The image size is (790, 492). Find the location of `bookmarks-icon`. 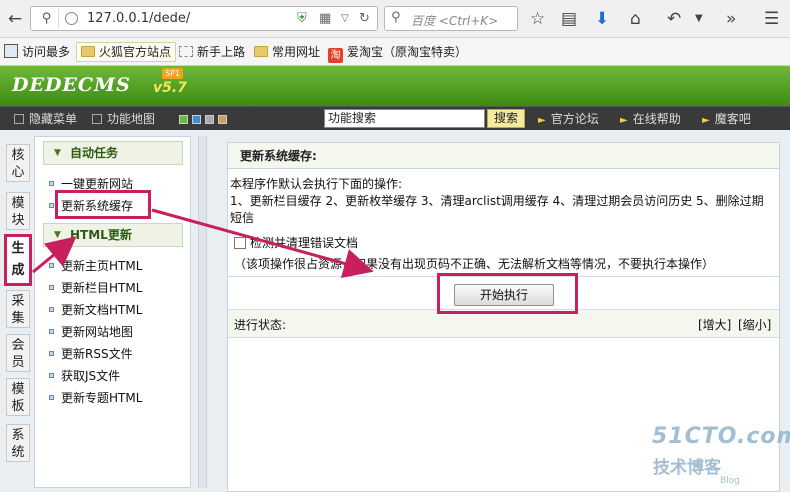

bookmarks-icon is located at coordinates (11, 51).